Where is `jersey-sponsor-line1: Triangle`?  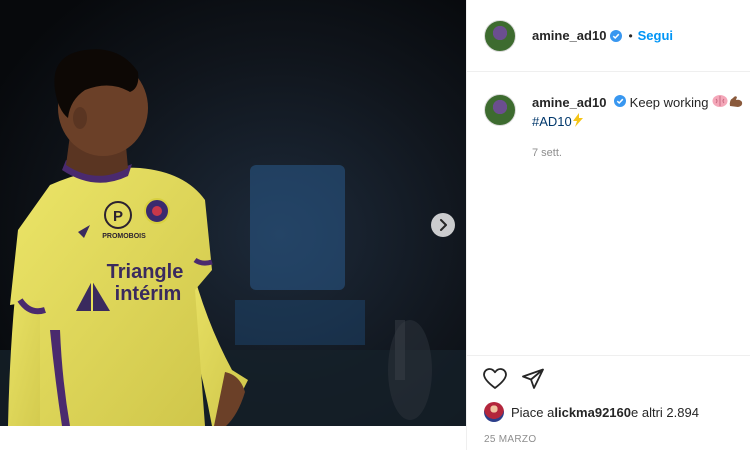
jersey-sponsor-line1: Triangle is located at coordinates (145, 272).